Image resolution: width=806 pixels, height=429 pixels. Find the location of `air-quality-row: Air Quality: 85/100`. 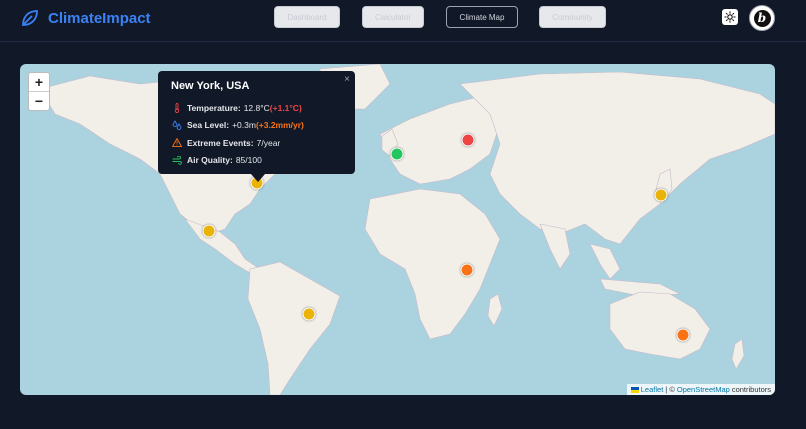

air-quality-row: Air Quality: 85/100 is located at coordinates (256, 161).